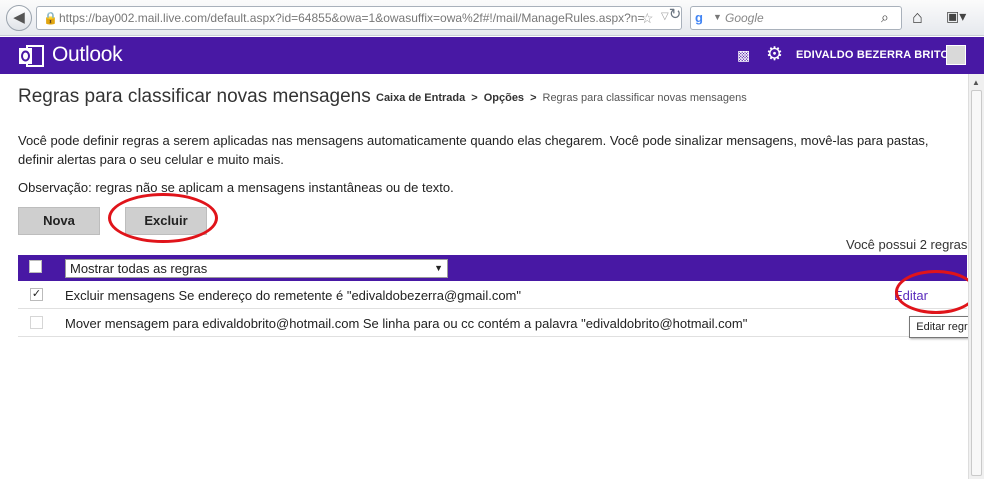 The width and height of the screenshot is (984, 479). Describe the element at coordinates (644, 98) in the screenshot. I see `breadcrumb-current: Regras para classificar novas mensagens` at that location.